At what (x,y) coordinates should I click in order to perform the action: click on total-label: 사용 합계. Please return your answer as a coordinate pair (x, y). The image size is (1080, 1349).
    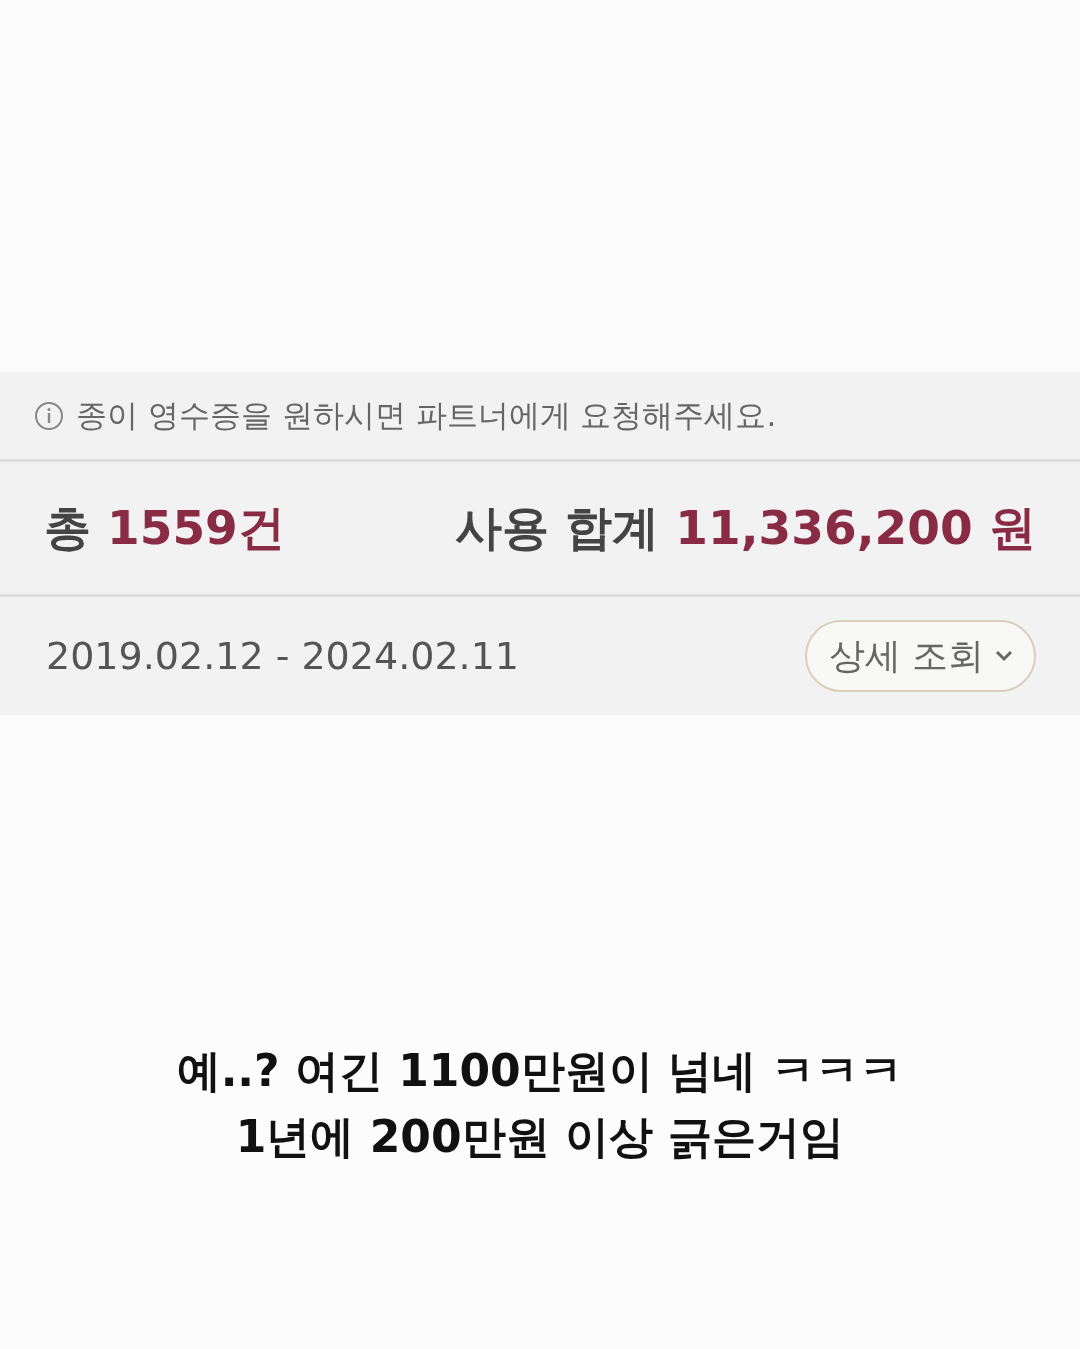
    Looking at the image, I should click on (557, 527).